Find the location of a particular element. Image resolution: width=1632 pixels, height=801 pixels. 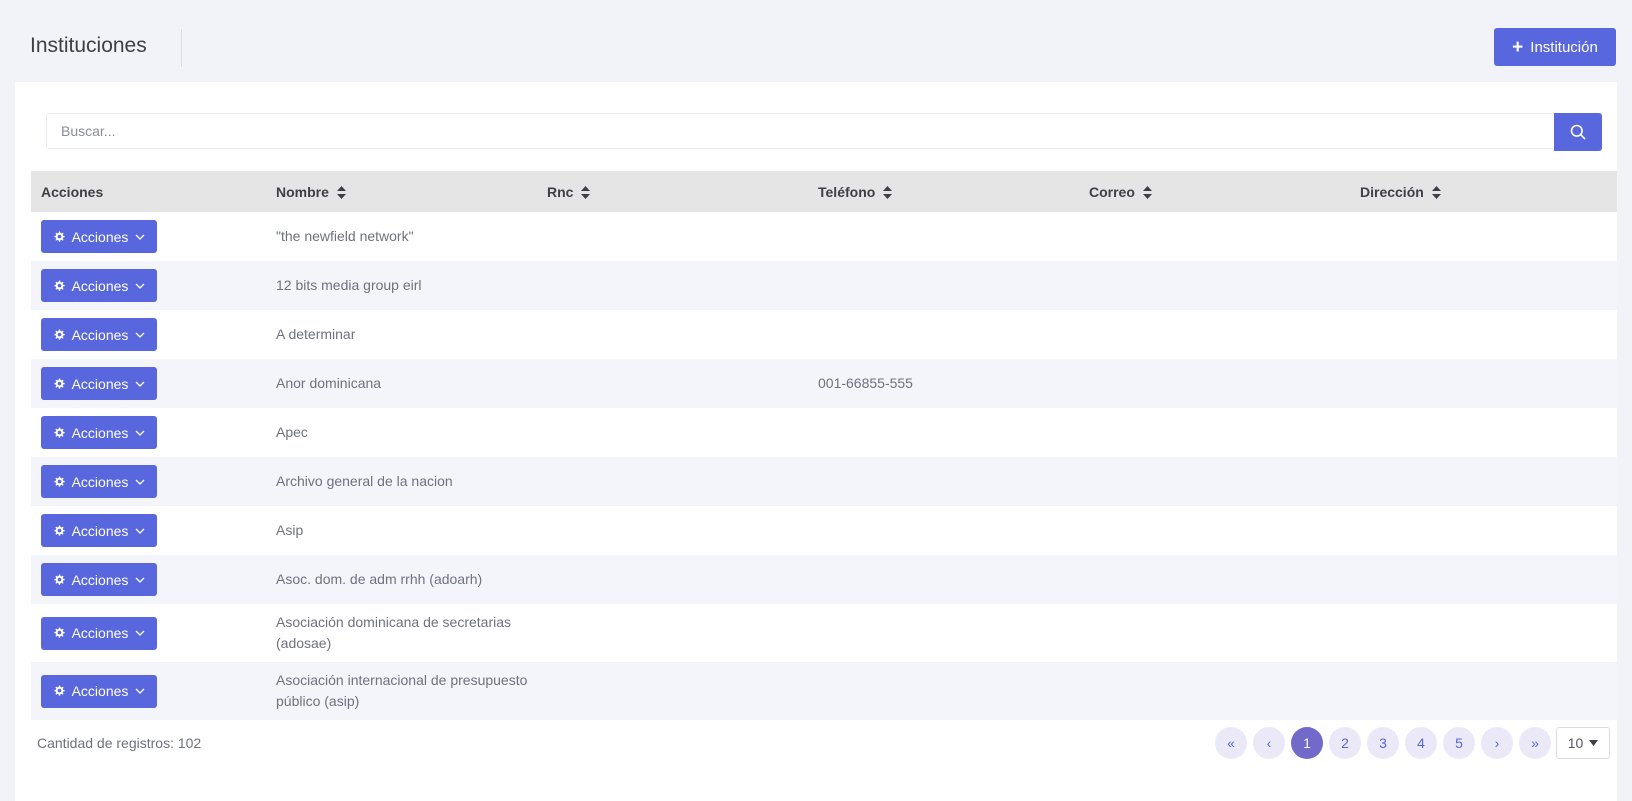

last-page-button: » is located at coordinates (1535, 743).